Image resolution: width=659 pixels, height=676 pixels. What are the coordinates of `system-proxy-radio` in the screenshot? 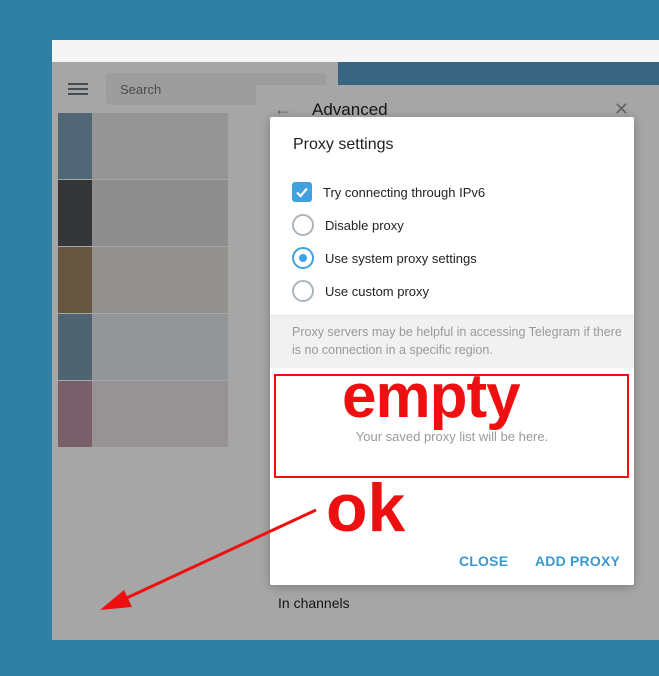 It's located at (303, 258).